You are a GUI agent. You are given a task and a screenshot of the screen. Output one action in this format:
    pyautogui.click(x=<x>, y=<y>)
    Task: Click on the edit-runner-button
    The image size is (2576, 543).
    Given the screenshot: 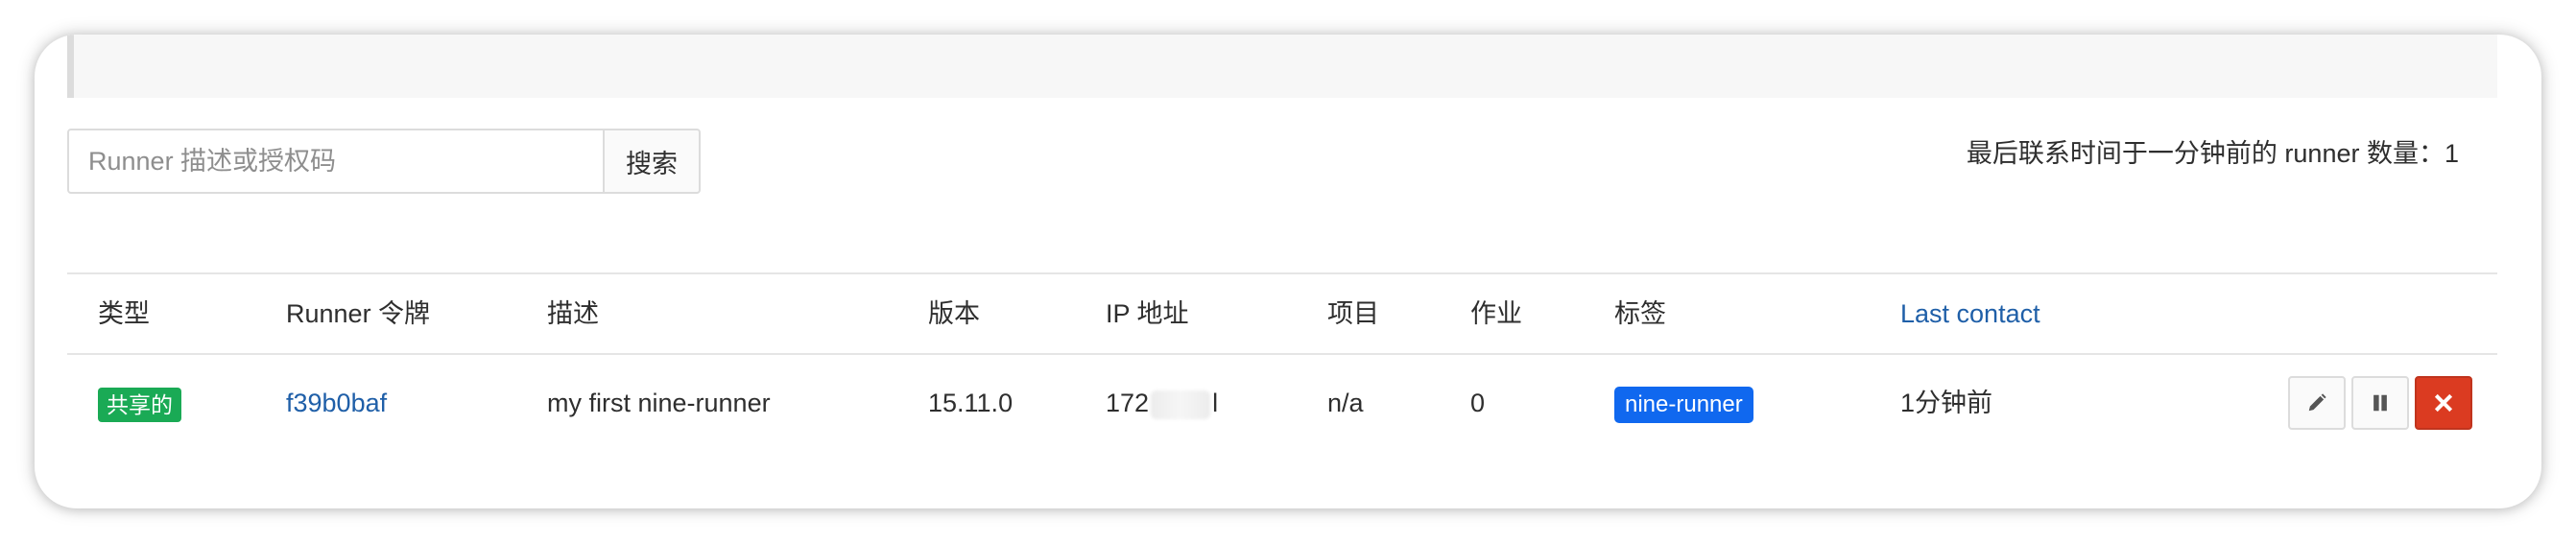 What is the action you would take?
    pyautogui.click(x=2317, y=403)
    